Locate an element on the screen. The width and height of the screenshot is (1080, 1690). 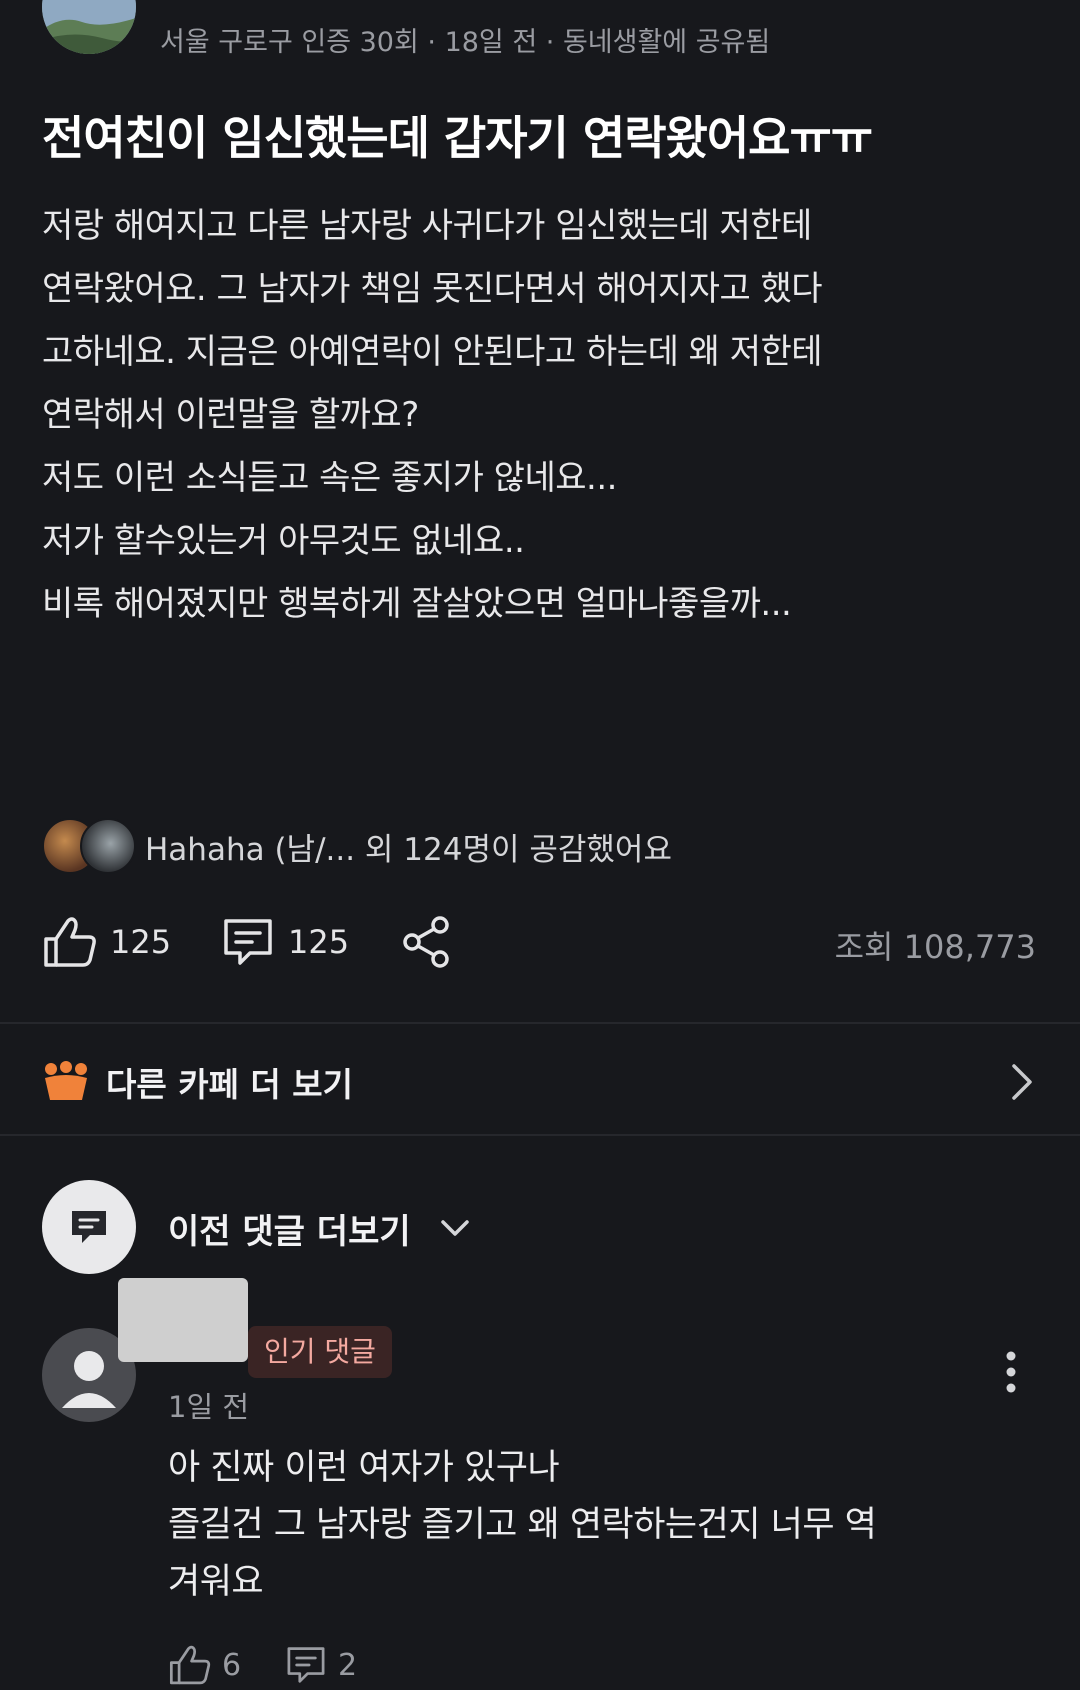
author-avatar is located at coordinates (89, 27).